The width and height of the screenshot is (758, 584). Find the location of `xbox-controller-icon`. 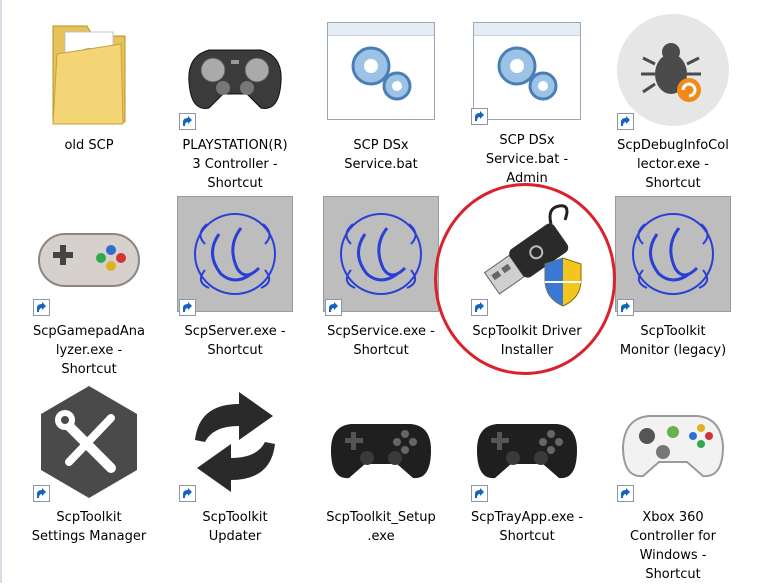

xbox-controller-icon is located at coordinates (673, 443).